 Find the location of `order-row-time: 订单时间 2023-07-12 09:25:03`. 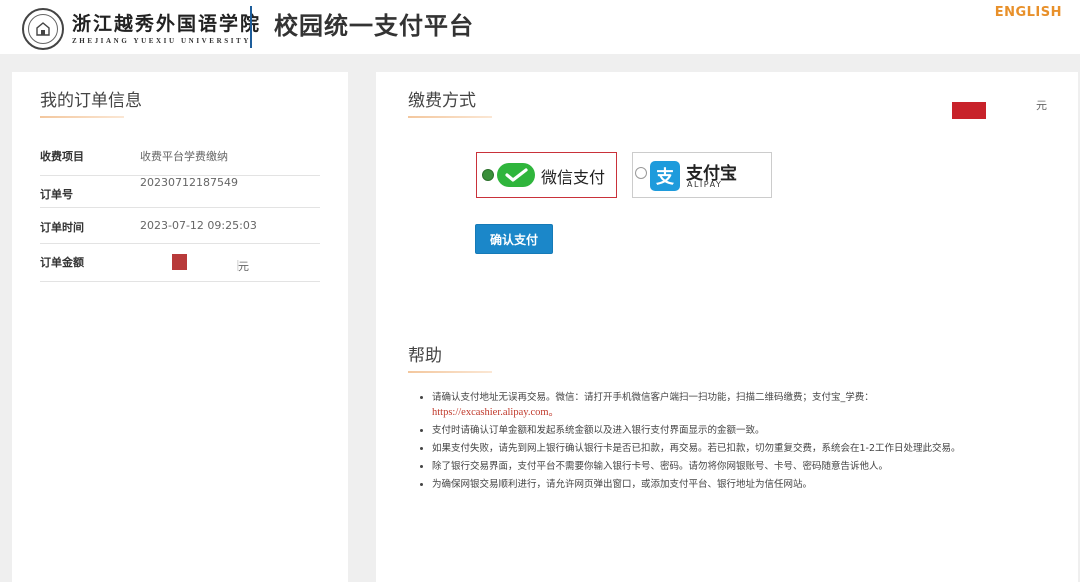

order-row-time: 订单时间 2023-07-12 09:25:03 is located at coordinates (180, 226).